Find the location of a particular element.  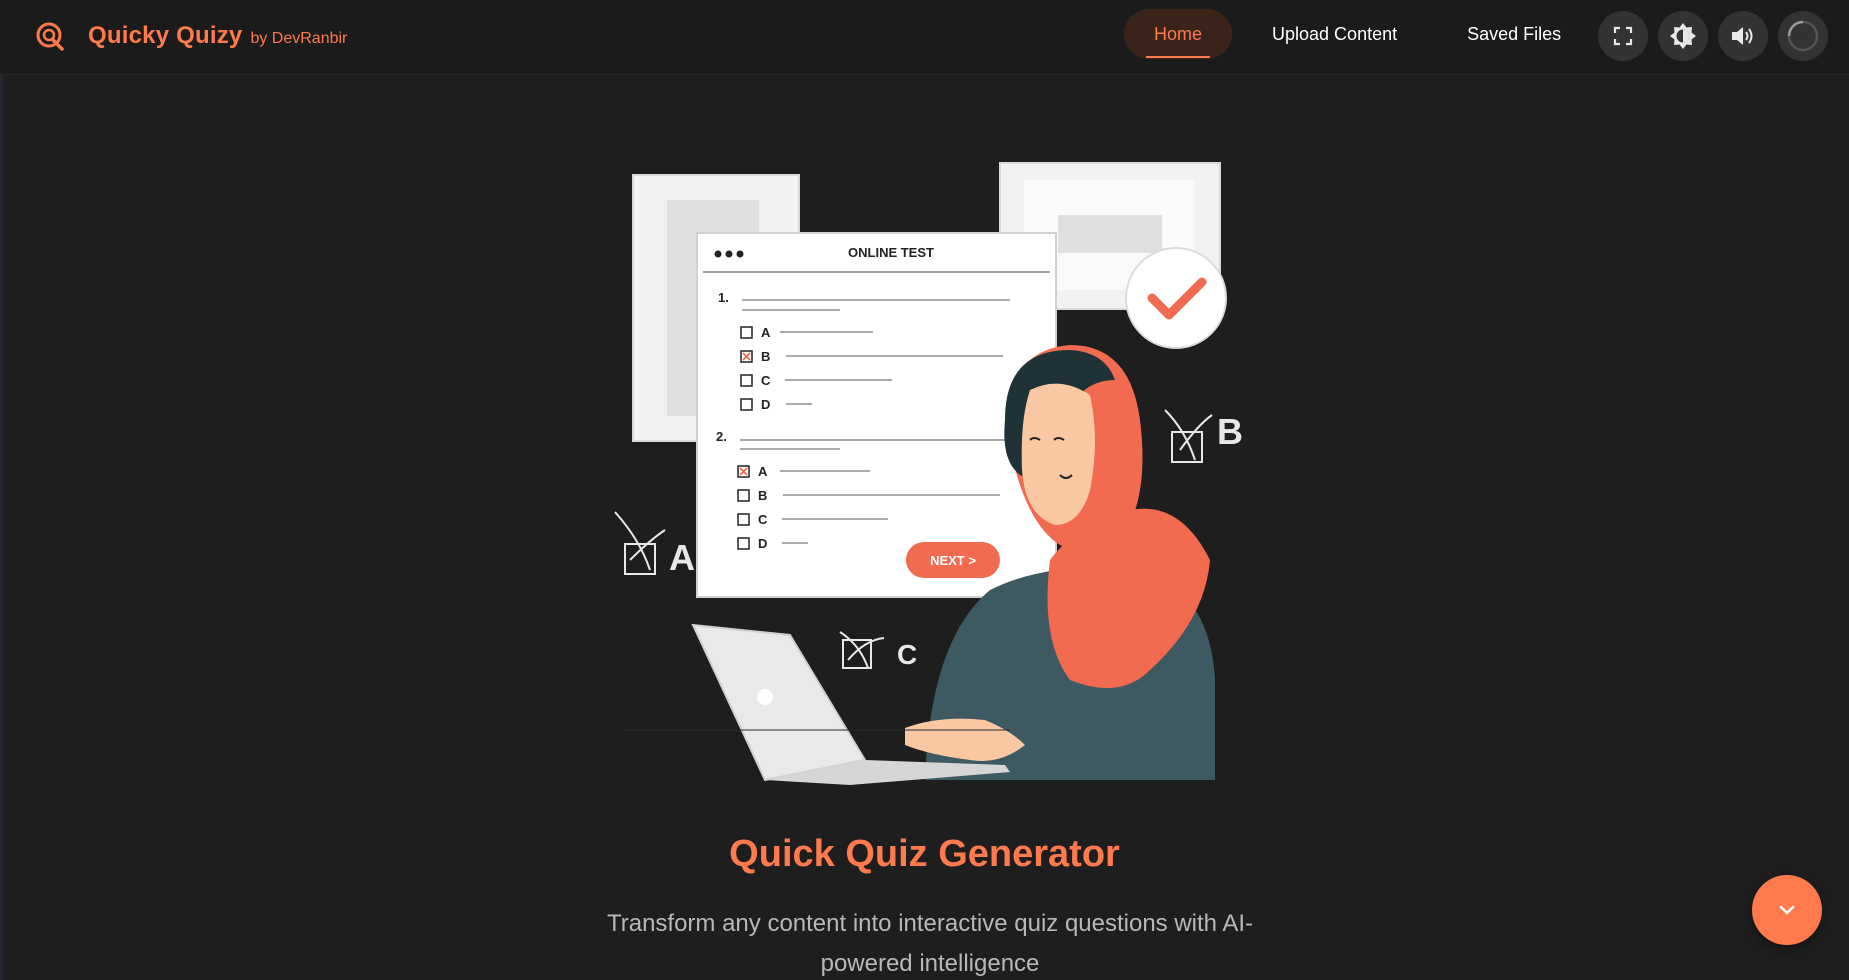

volume-icon is located at coordinates (1742, 36).